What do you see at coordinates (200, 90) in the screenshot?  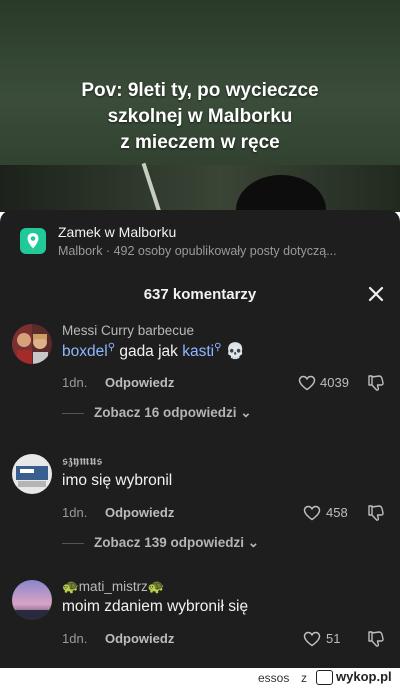 I see `caption-line-1: Pov: 9leti ty, po wycieczce` at bounding box center [200, 90].